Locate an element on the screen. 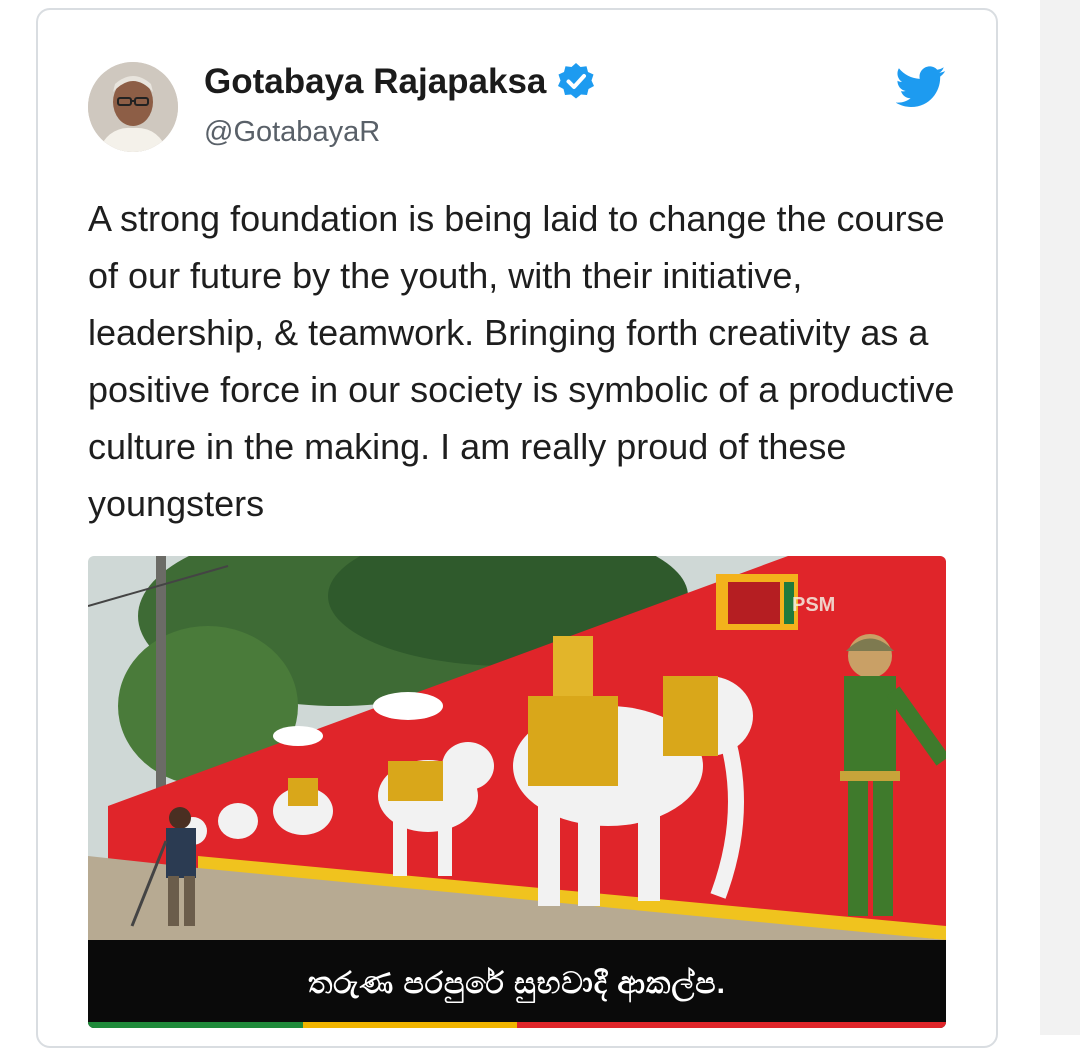  author-name: Gotabaya Rajapaksa is located at coordinates (375, 81).